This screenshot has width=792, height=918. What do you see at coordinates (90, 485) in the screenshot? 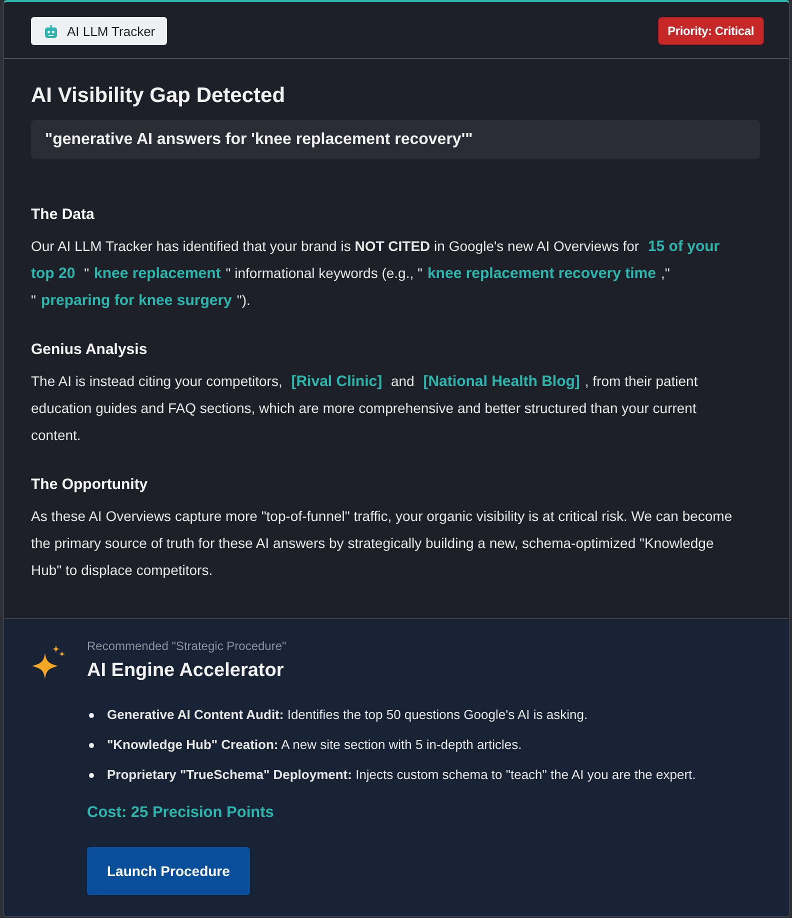
I see `section-heading: The Opportunity` at bounding box center [90, 485].